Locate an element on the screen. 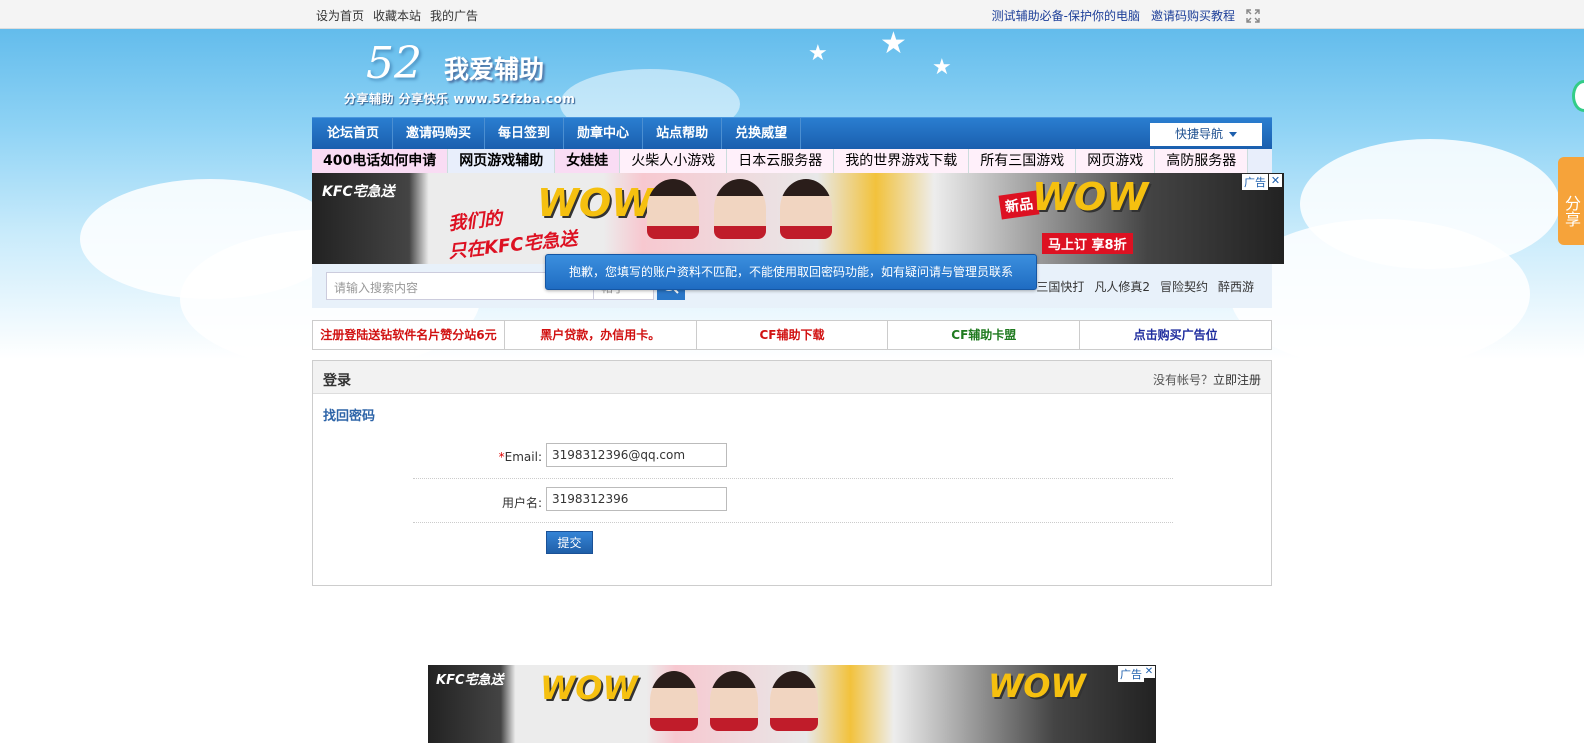 Image resolution: width=1584 pixels, height=743 pixels. submit-button: 提交 is located at coordinates (569, 542).